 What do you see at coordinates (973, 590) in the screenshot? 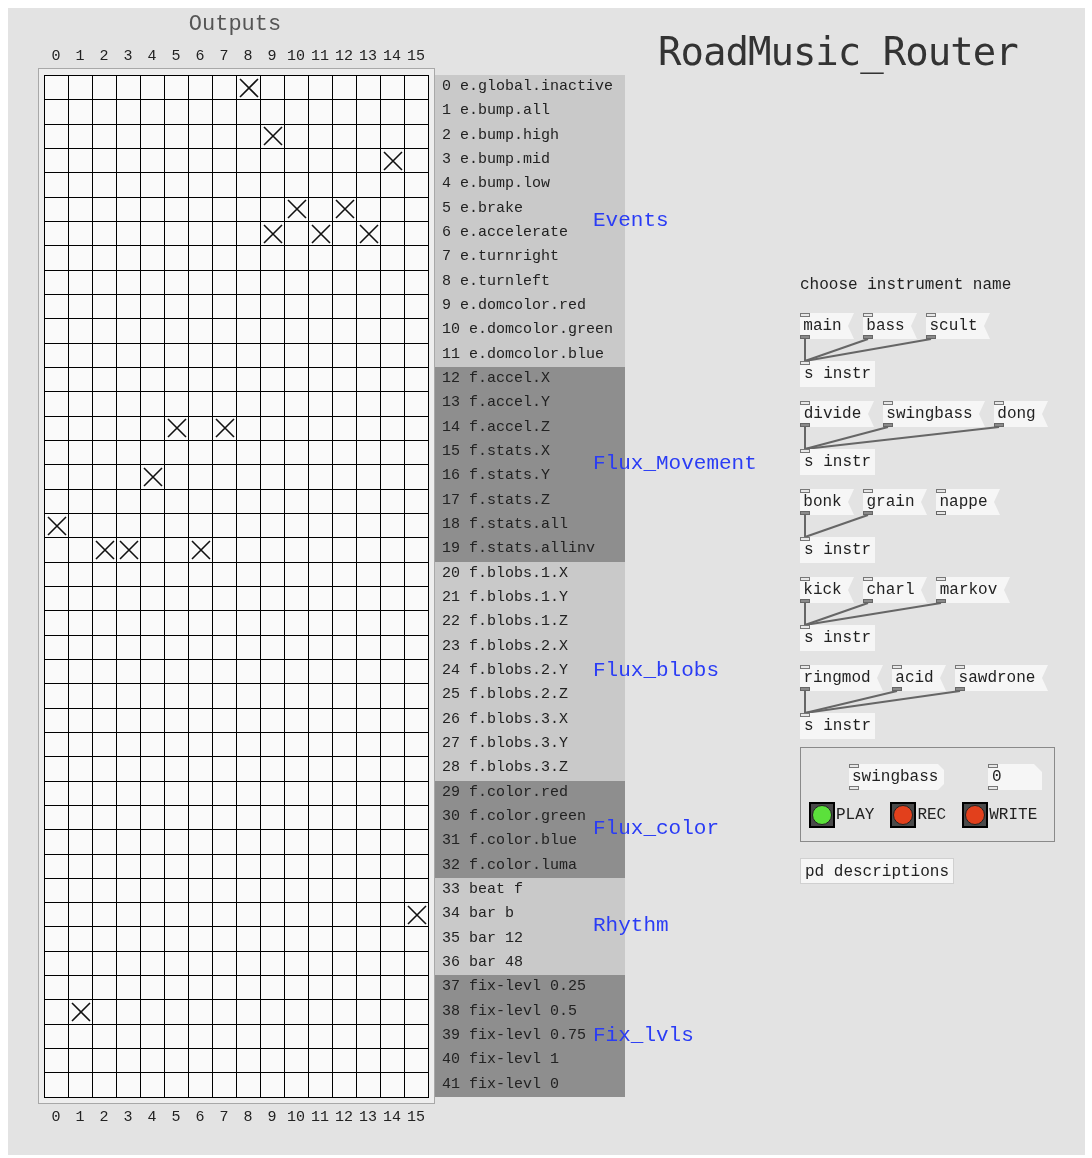
I see `message-box: markov` at bounding box center [973, 590].